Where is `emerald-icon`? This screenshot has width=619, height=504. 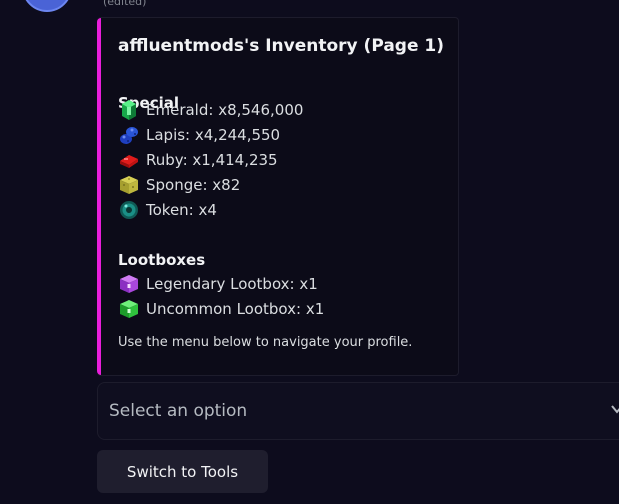
emerald-icon is located at coordinates (129, 110).